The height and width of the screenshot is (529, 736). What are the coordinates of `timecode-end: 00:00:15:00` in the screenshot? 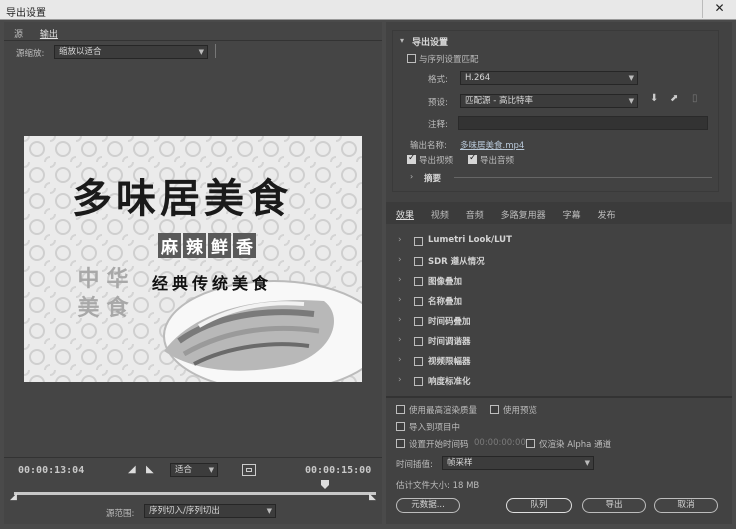 It's located at (338, 470).